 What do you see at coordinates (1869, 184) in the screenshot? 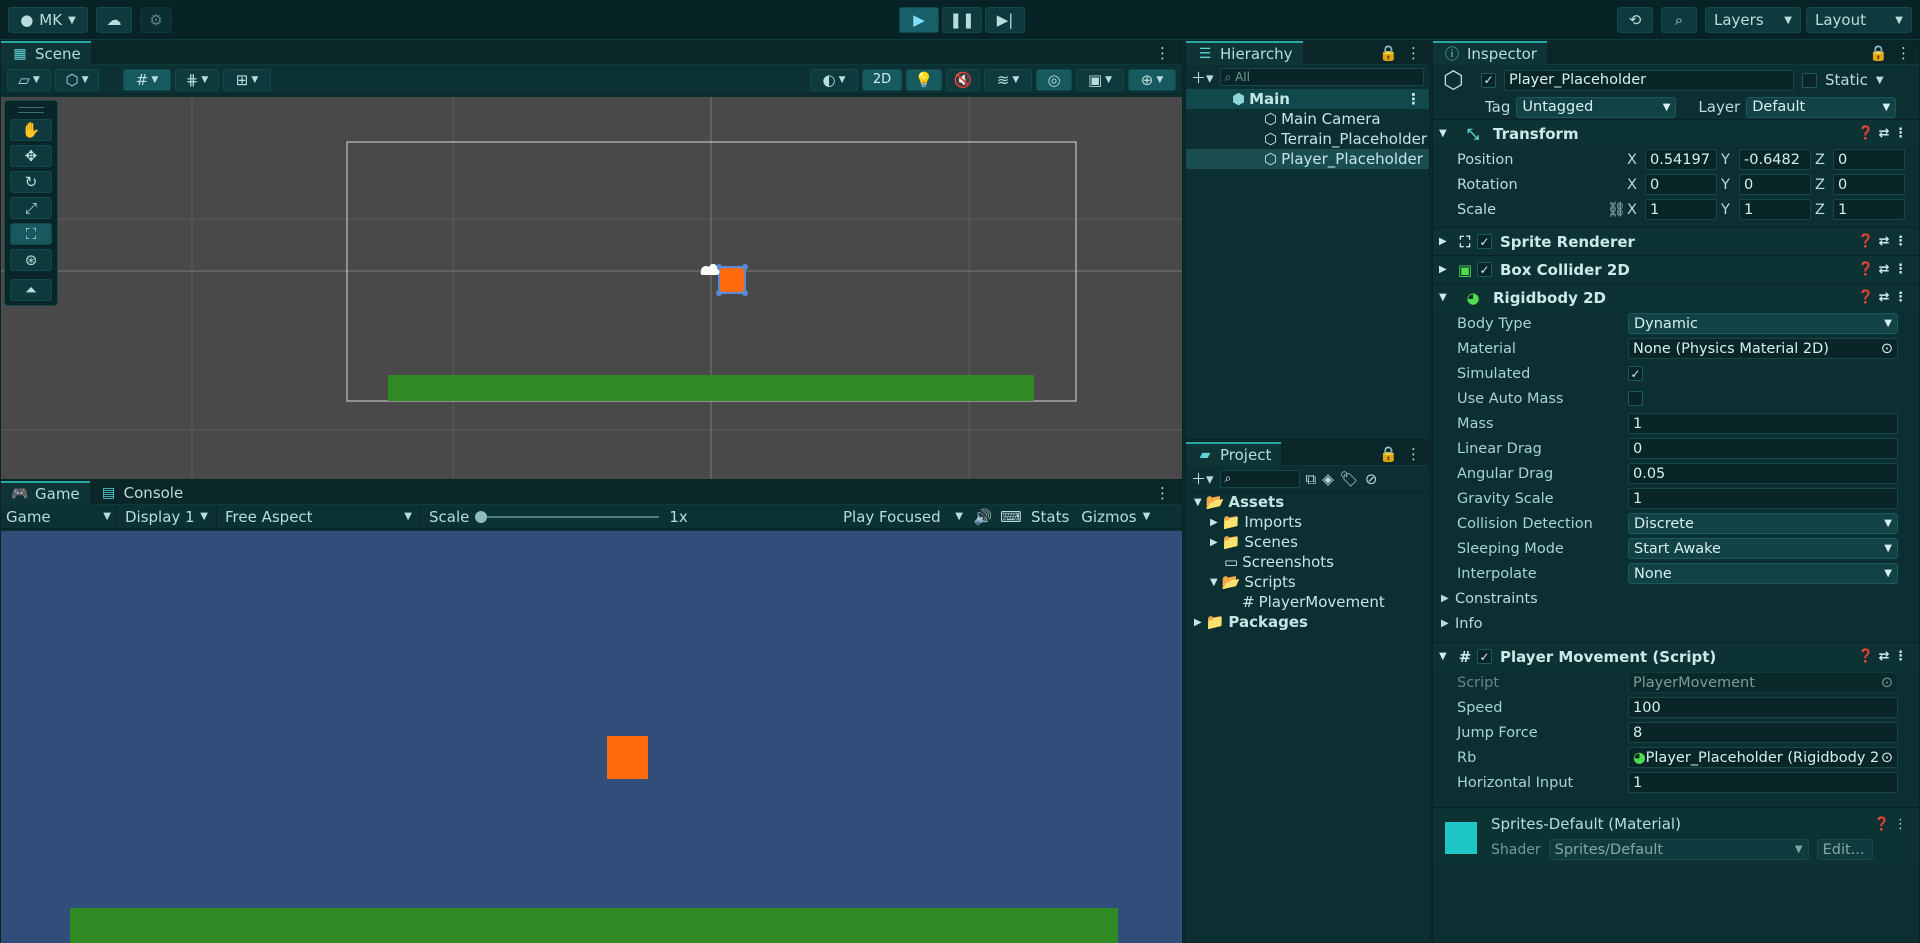
I see `rotation-z: 0` at bounding box center [1869, 184].